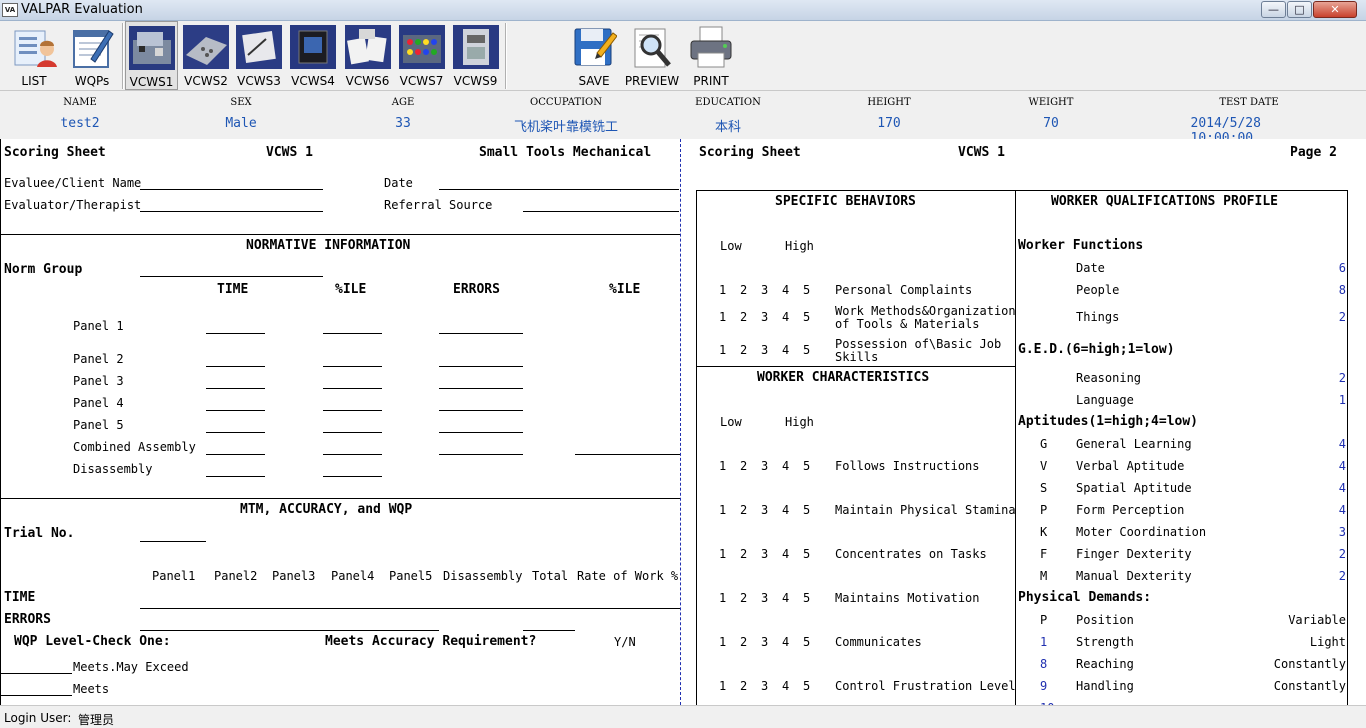 The image size is (1366, 728). I want to click on physical-code: 1, so click(1044, 642).